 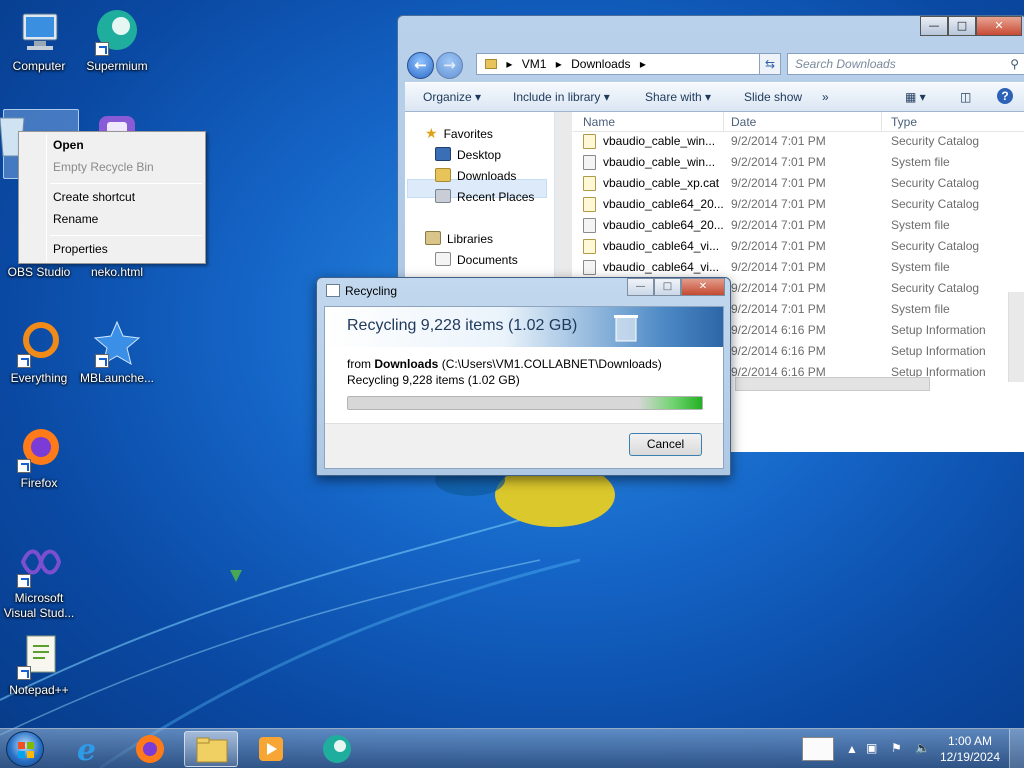 I want to click on taskbar-supermium, so click(x=337, y=749).